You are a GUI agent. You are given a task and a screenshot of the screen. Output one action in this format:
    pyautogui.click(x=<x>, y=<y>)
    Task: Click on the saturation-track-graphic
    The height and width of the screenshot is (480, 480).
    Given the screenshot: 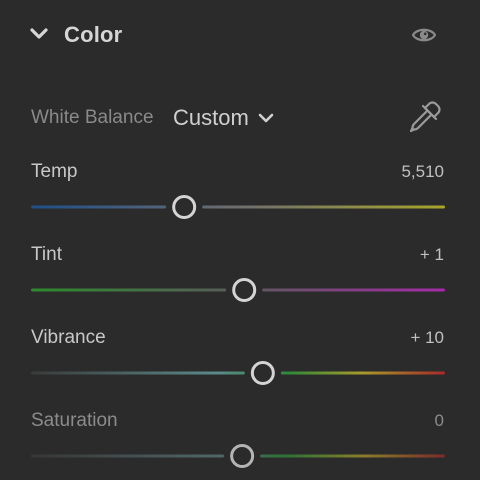 What is the action you would take?
    pyautogui.click(x=238, y=456)
    